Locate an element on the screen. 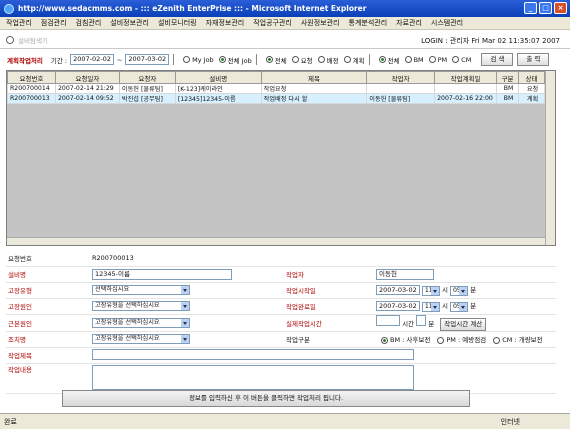 The height and width of the screenshot is (429, 570). all-job-radio is located at coordinates (222, 59).